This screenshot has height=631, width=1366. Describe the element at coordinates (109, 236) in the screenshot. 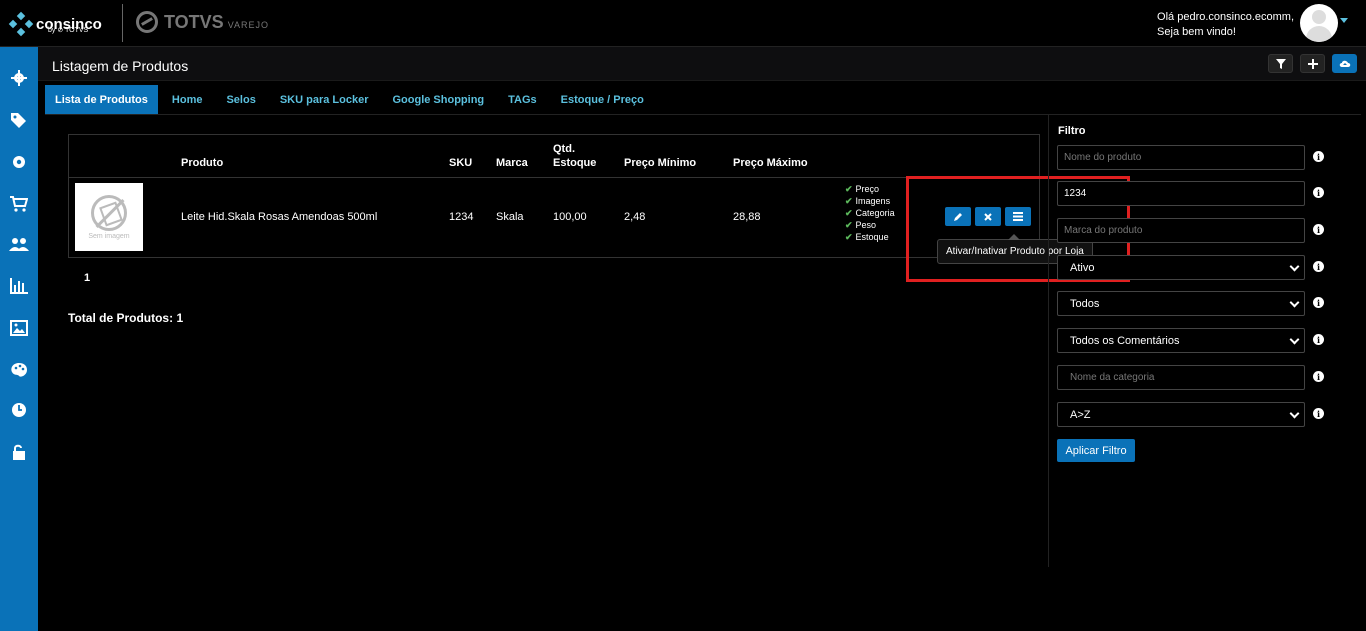

I see `no-image-caption: Sem imagem` at that location.